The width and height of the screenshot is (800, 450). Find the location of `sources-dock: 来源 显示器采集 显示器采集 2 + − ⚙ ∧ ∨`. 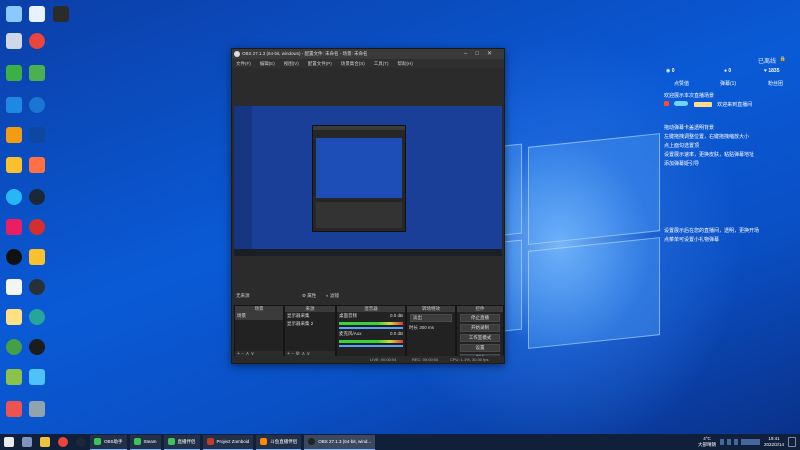

sources-dock: 来源 显示器采集 显示器采集 2 + − ⚙ ∧ ∨ is located at coordinates (310, 332).